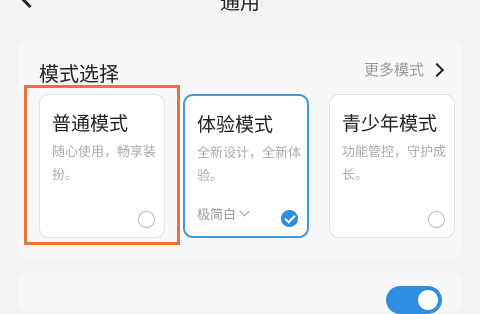 This screenshot has width=480, height=314. Describe the element at coordinates (428, 300) in the screenshot. I see `toggle-knob` at that location.